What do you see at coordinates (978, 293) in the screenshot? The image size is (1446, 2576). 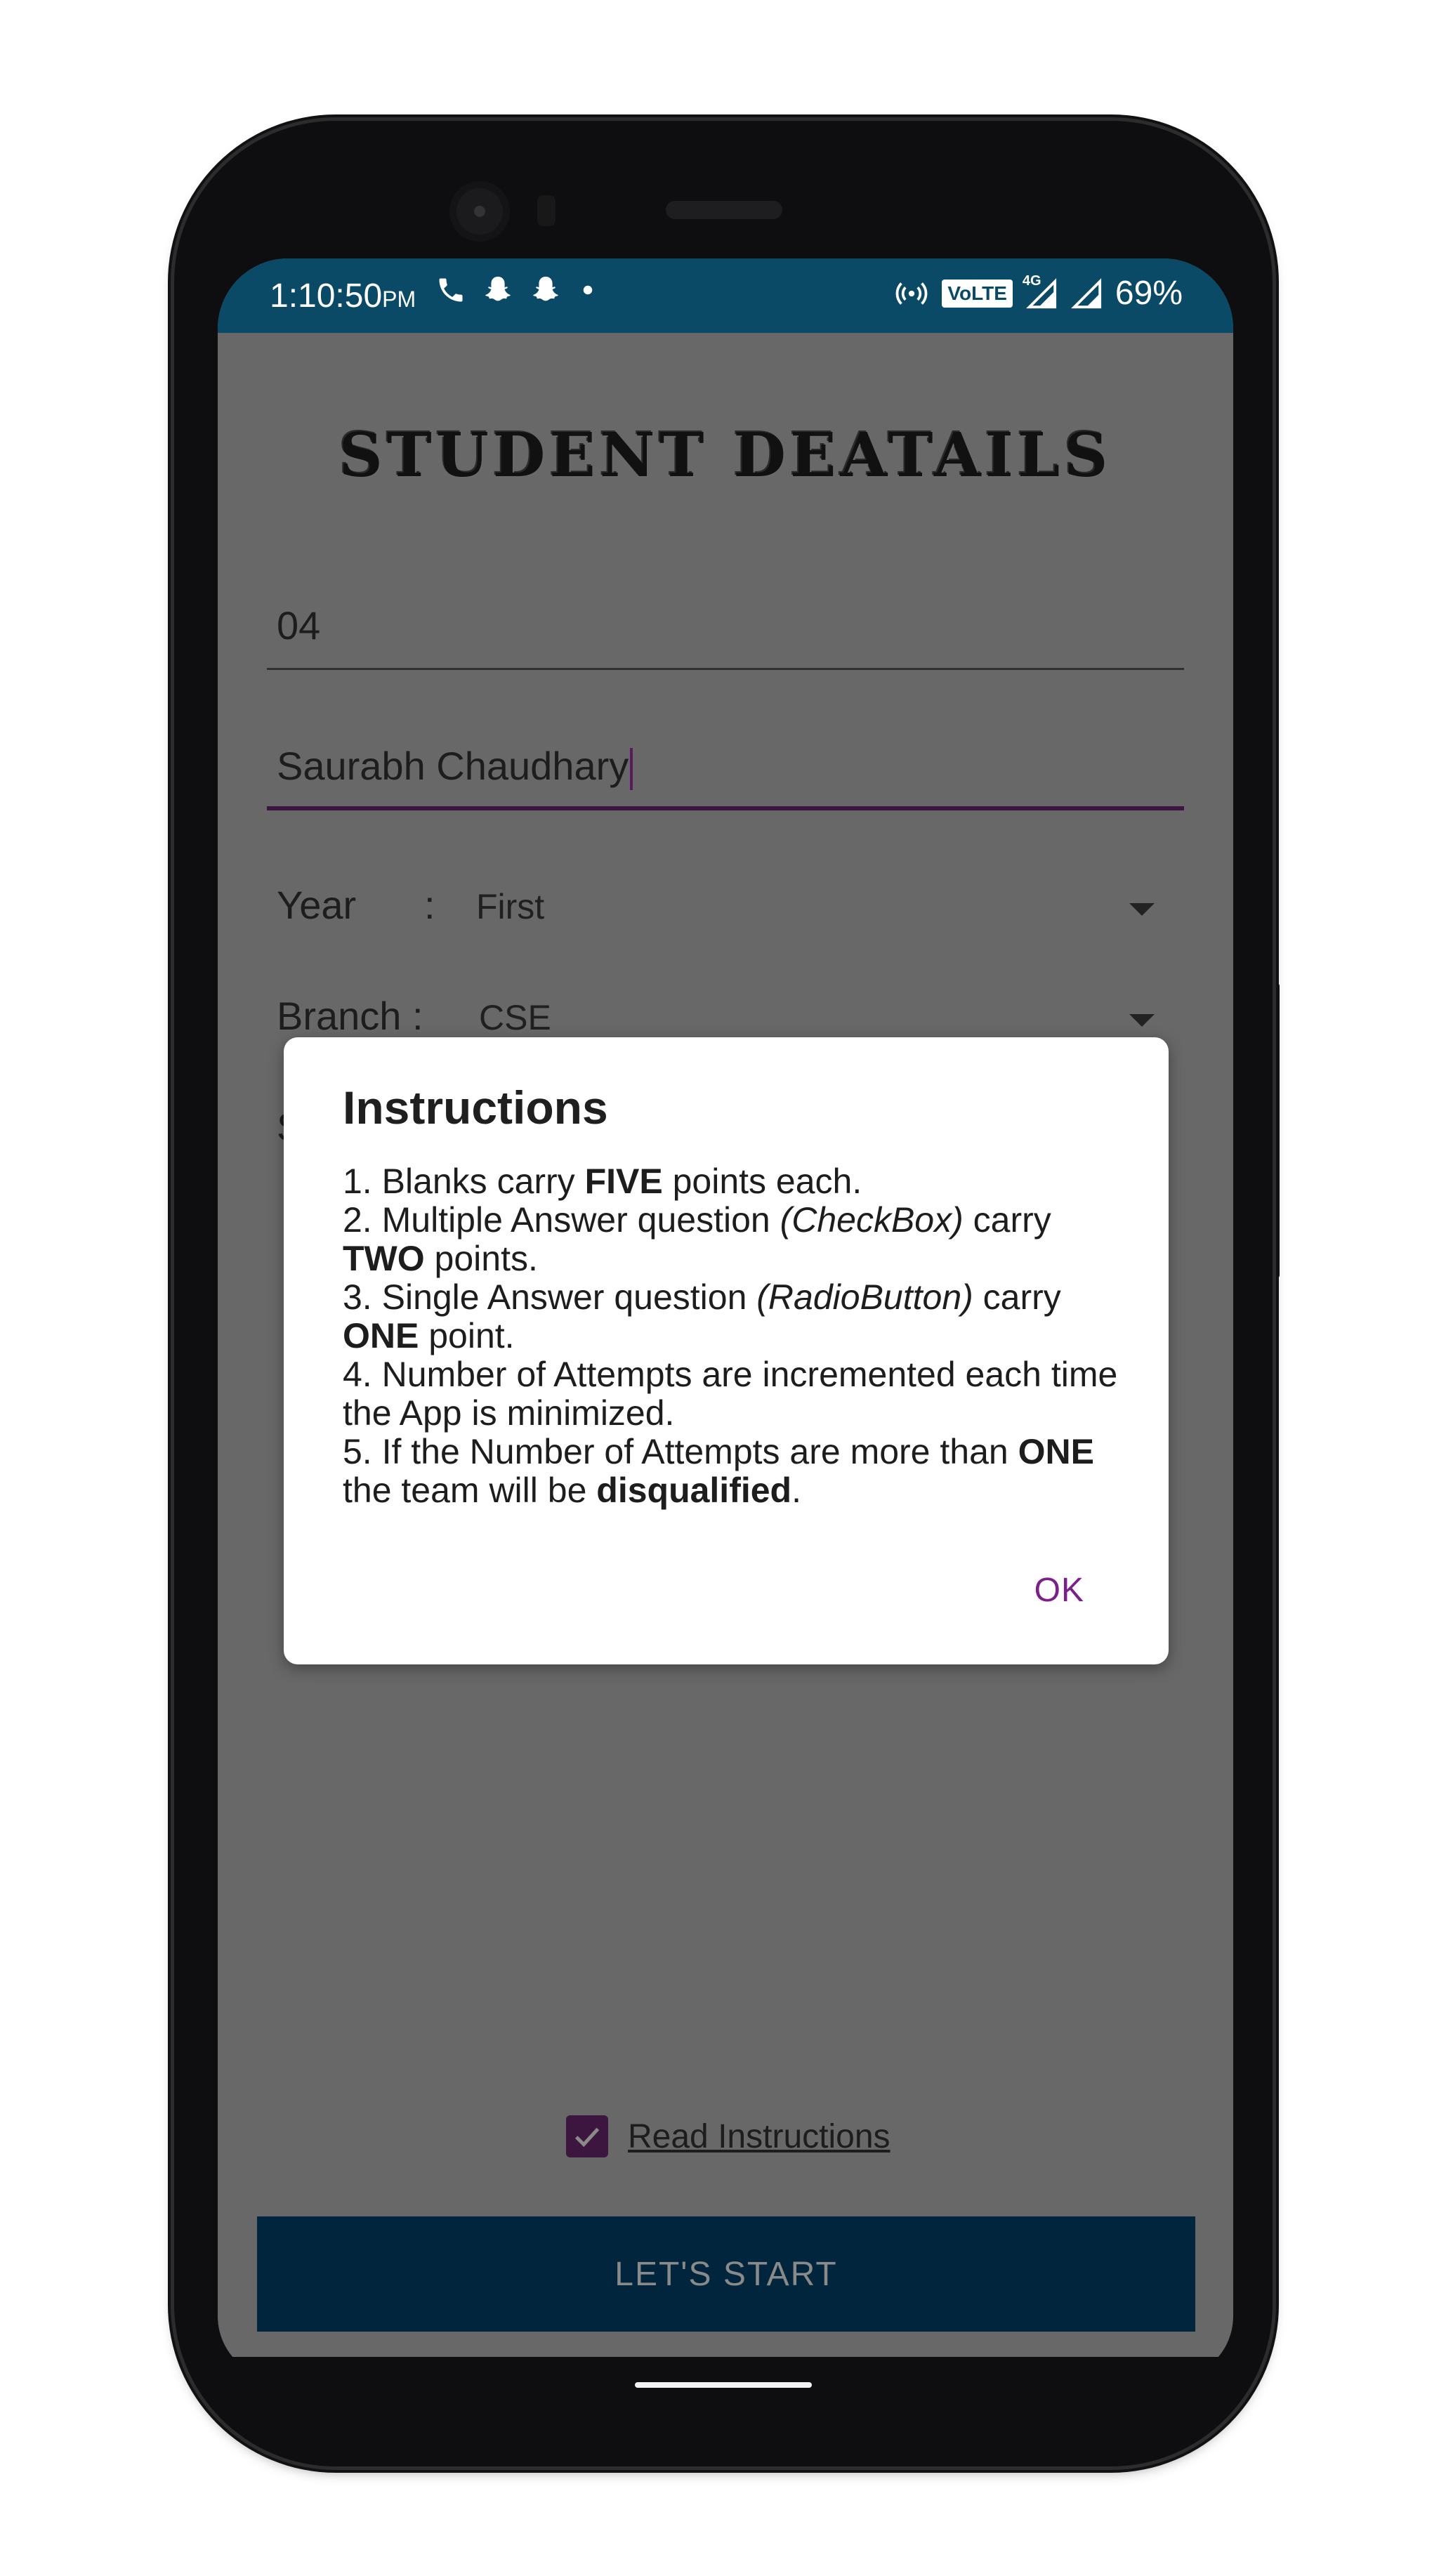 I see `volte-badge: VoLTE` at bounding box center [978, 293].